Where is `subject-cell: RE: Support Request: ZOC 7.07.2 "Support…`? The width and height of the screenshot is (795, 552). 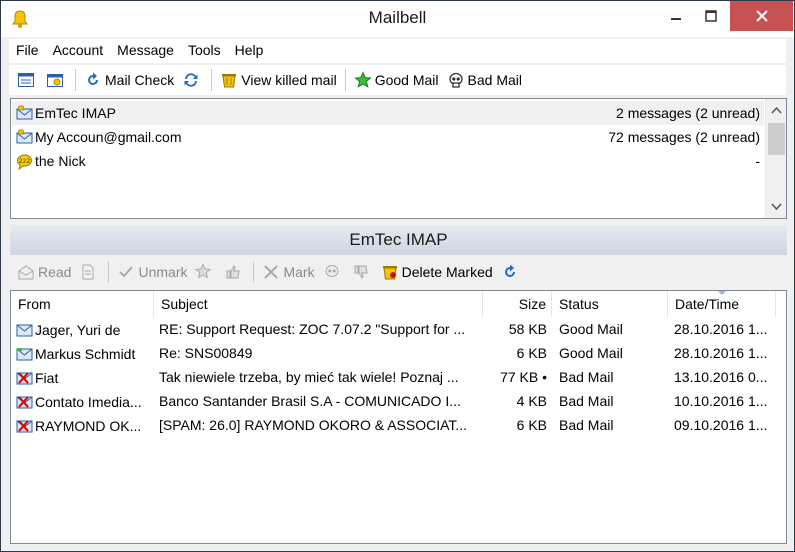
subject-cell: RE: Support Request: ZOC 7.07.2 "Support… is located at coordinates (312, 329).